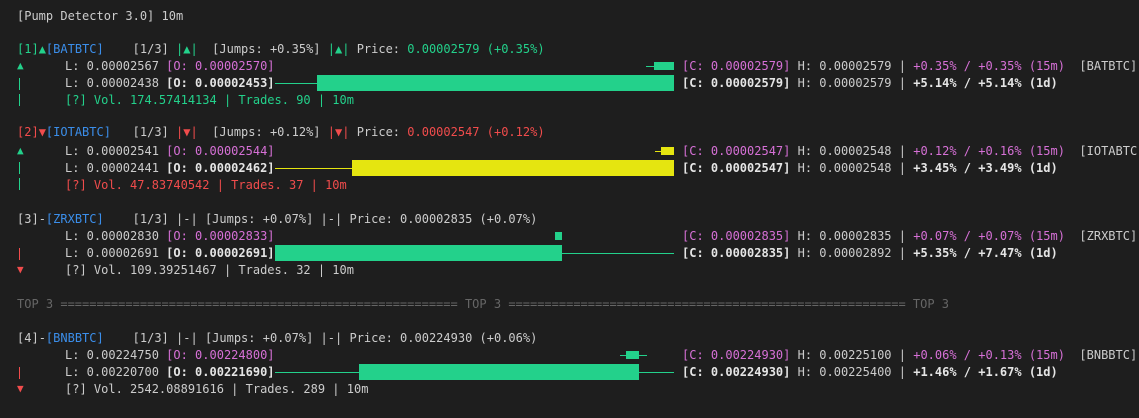 The height and width of the screenshot is (418, 1139). I want to click on trend-badge: |▼|, so click(187, 132).